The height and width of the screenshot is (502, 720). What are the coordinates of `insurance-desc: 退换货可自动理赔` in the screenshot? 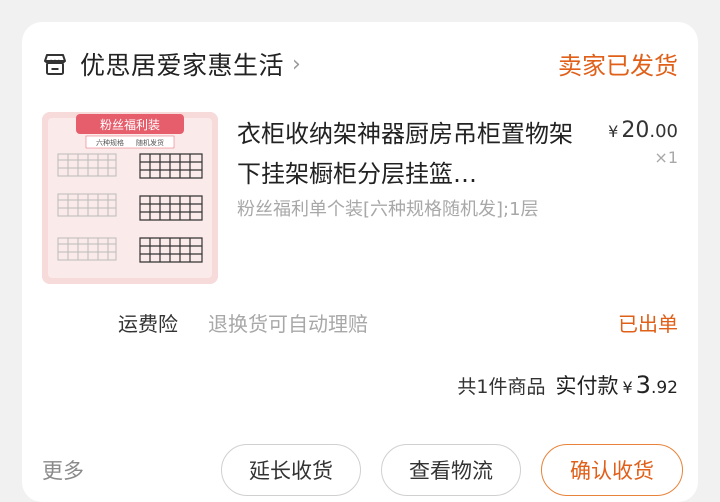 It's located at (288, 324).